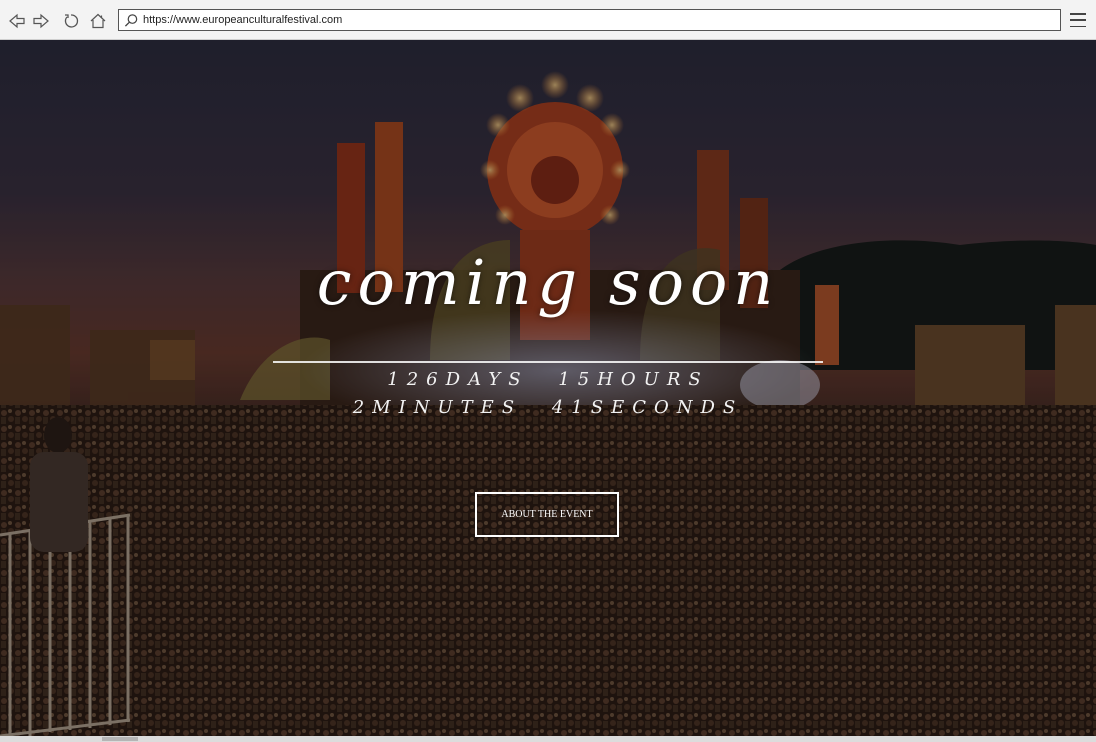  I want to click on countdown-days: 126DAYS, so click(458, 379).